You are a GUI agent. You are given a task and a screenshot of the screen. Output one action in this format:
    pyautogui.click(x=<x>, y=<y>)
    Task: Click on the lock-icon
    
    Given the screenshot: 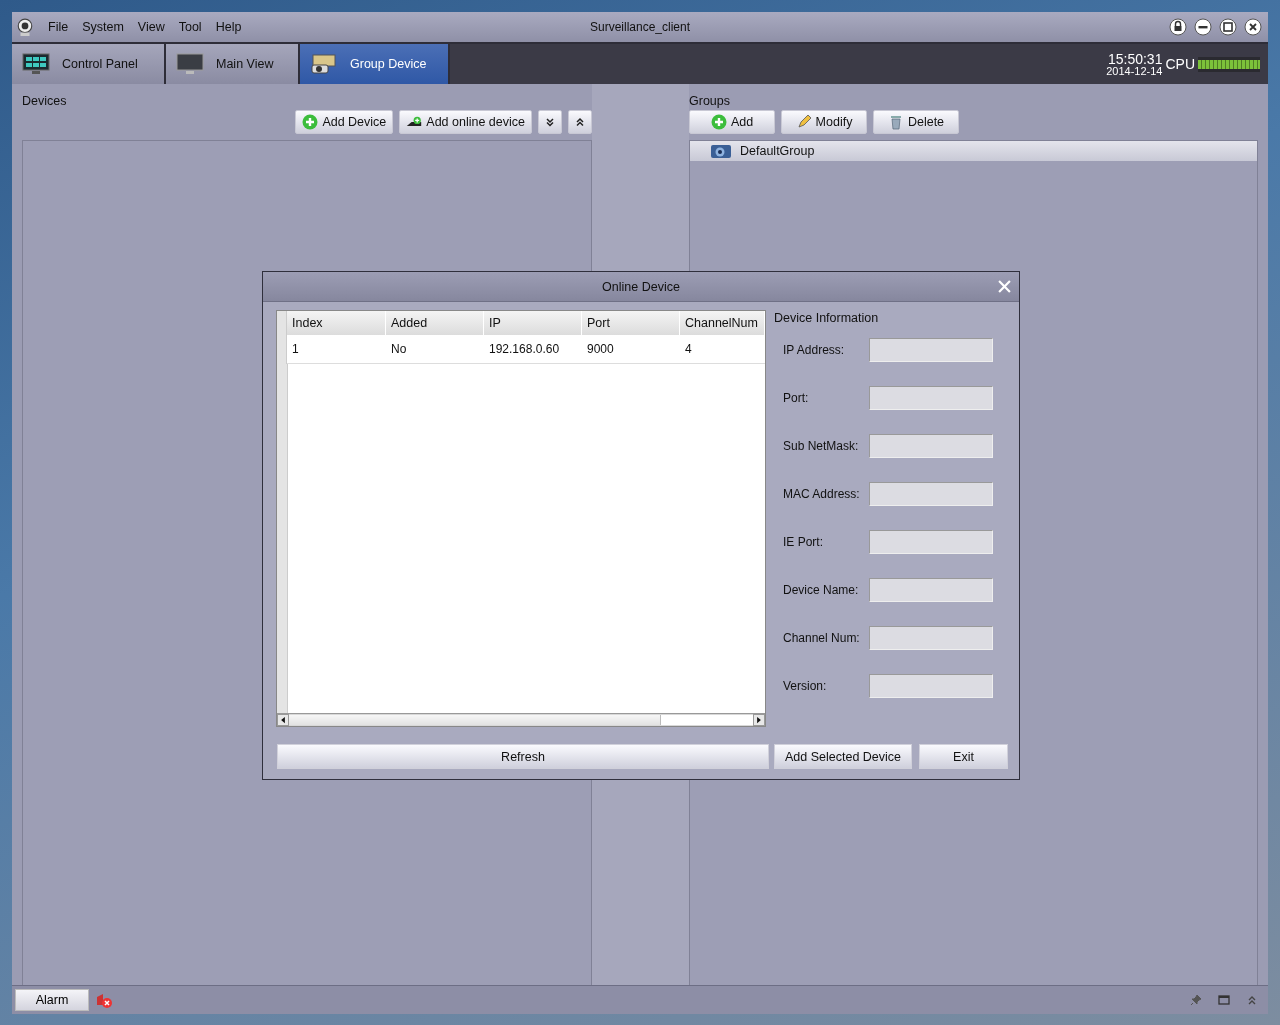 What is the action you would take?
    pyautogui.click(x=1178, y=27)
    